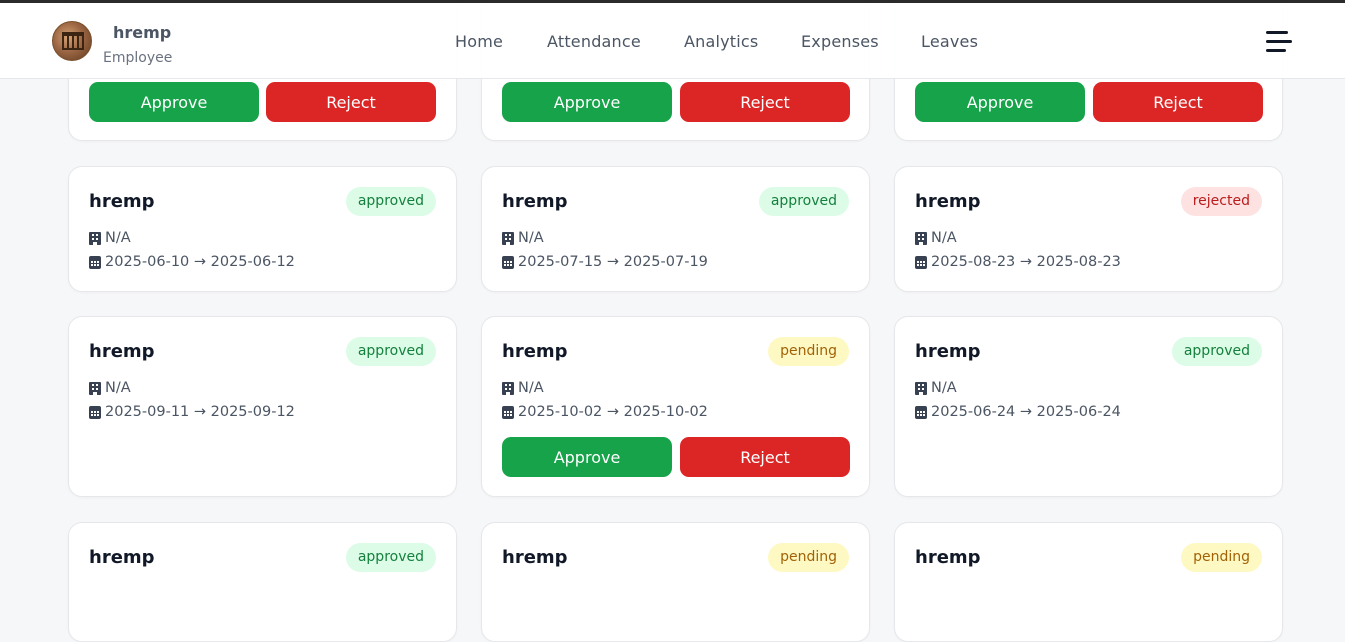 This screenshot has width=1345, height=642. What do you see at coordinates (949, 41) in the screenshot?
I see `nav-leaves: Leaves` at bounding box center [949, 41].